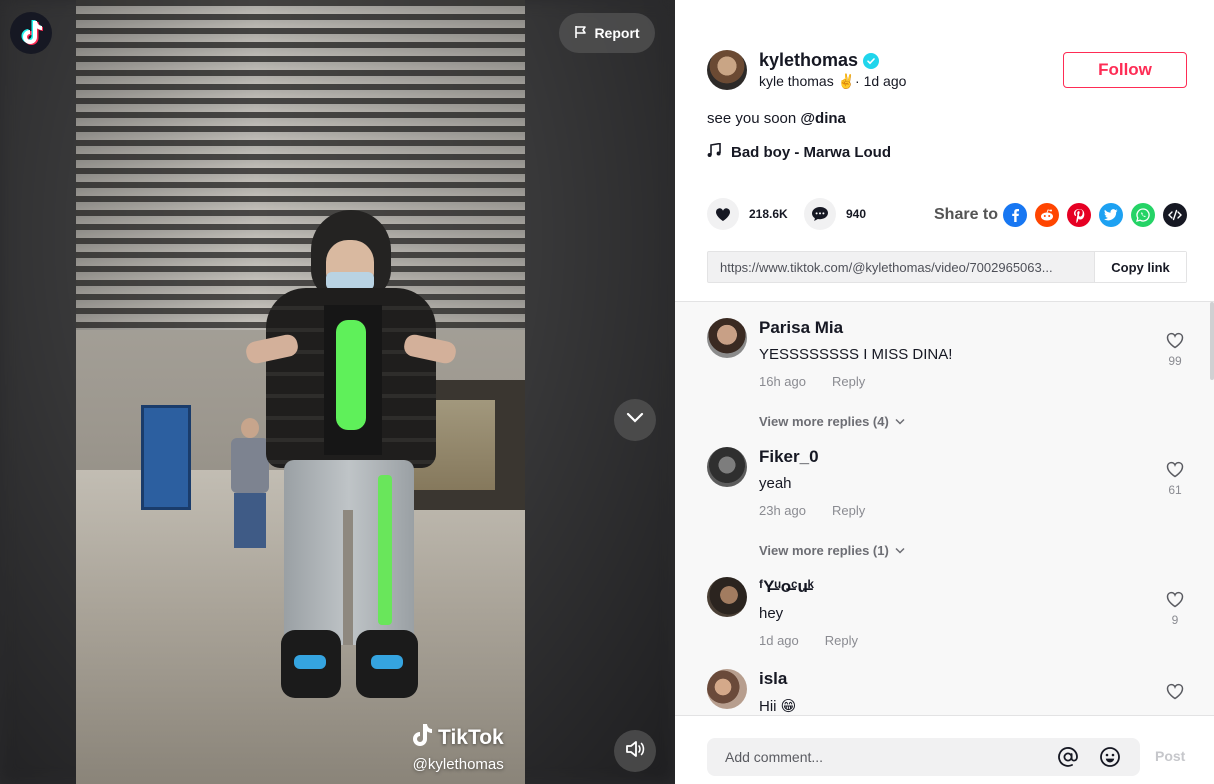  Describe the element at coordinates (1175, 479) in the screenshot. I see `comment-like-button: 61` at that location.